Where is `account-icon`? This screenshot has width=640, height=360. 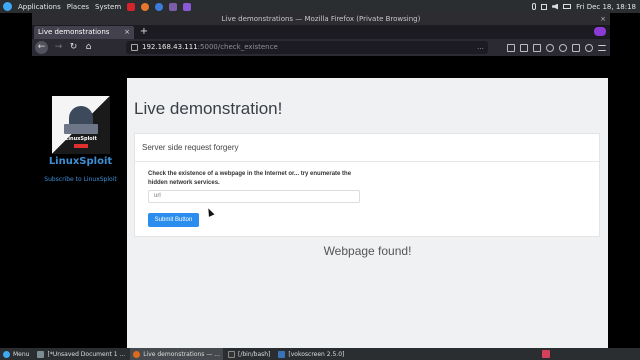 account-icon is located at coordinates (550, 47).